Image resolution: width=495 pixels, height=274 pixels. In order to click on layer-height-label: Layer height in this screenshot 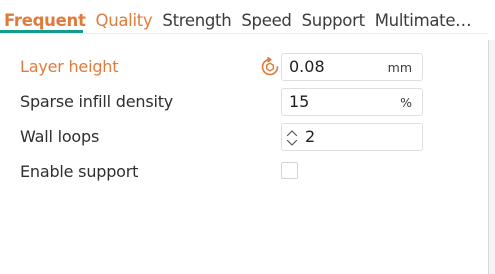, I will do `click(69, 66)`.